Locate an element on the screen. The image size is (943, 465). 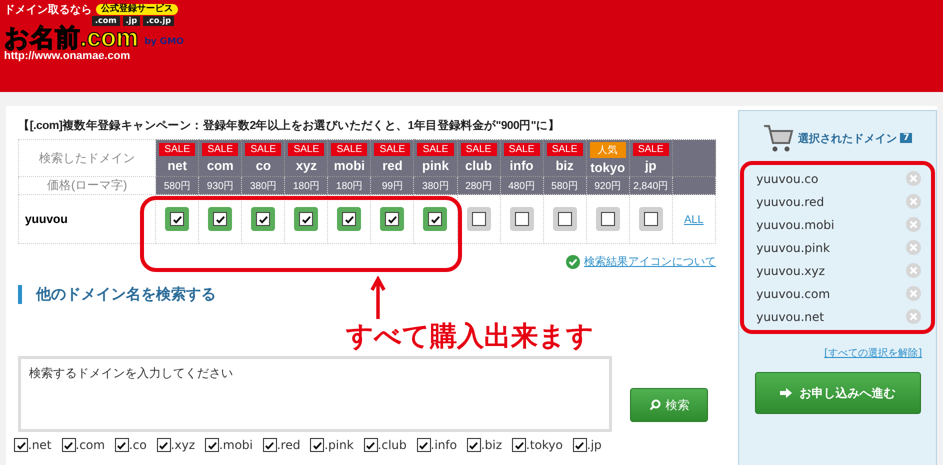
arrow-right-icon is located at coordinates (786, 393).